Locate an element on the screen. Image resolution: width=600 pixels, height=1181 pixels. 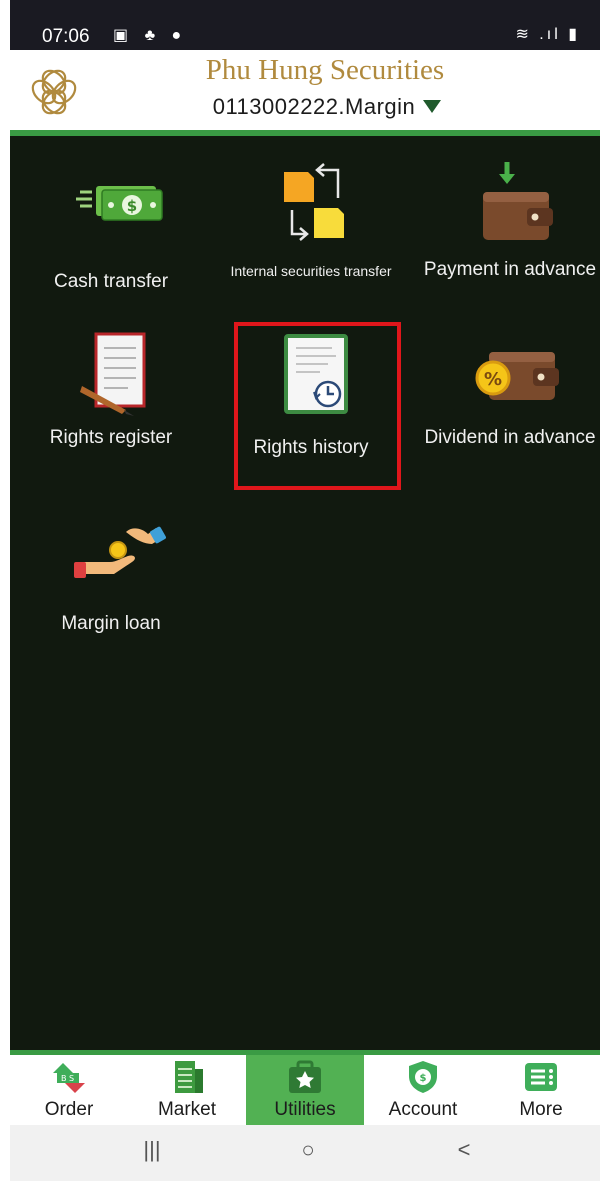
notification-icons: ▣ ♣ ● is located at coordinates (150, 35).